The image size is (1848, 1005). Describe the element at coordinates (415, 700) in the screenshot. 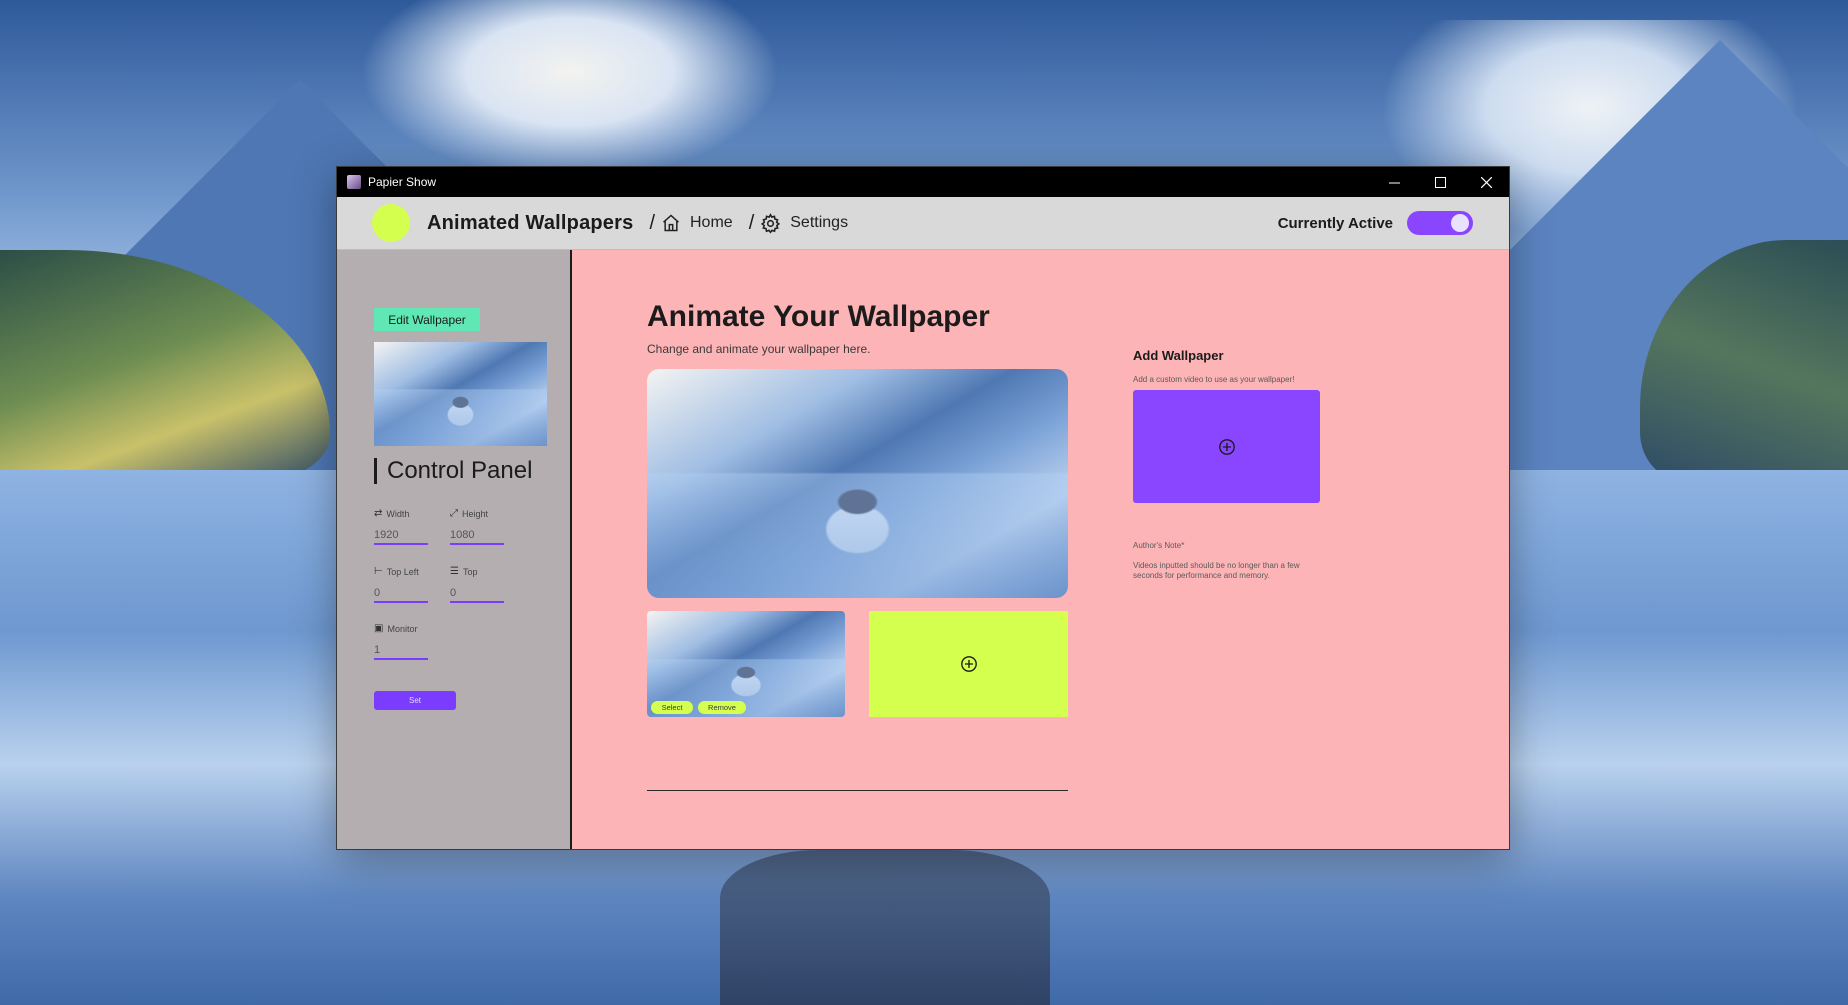

I see `set-button: Set` at that location.